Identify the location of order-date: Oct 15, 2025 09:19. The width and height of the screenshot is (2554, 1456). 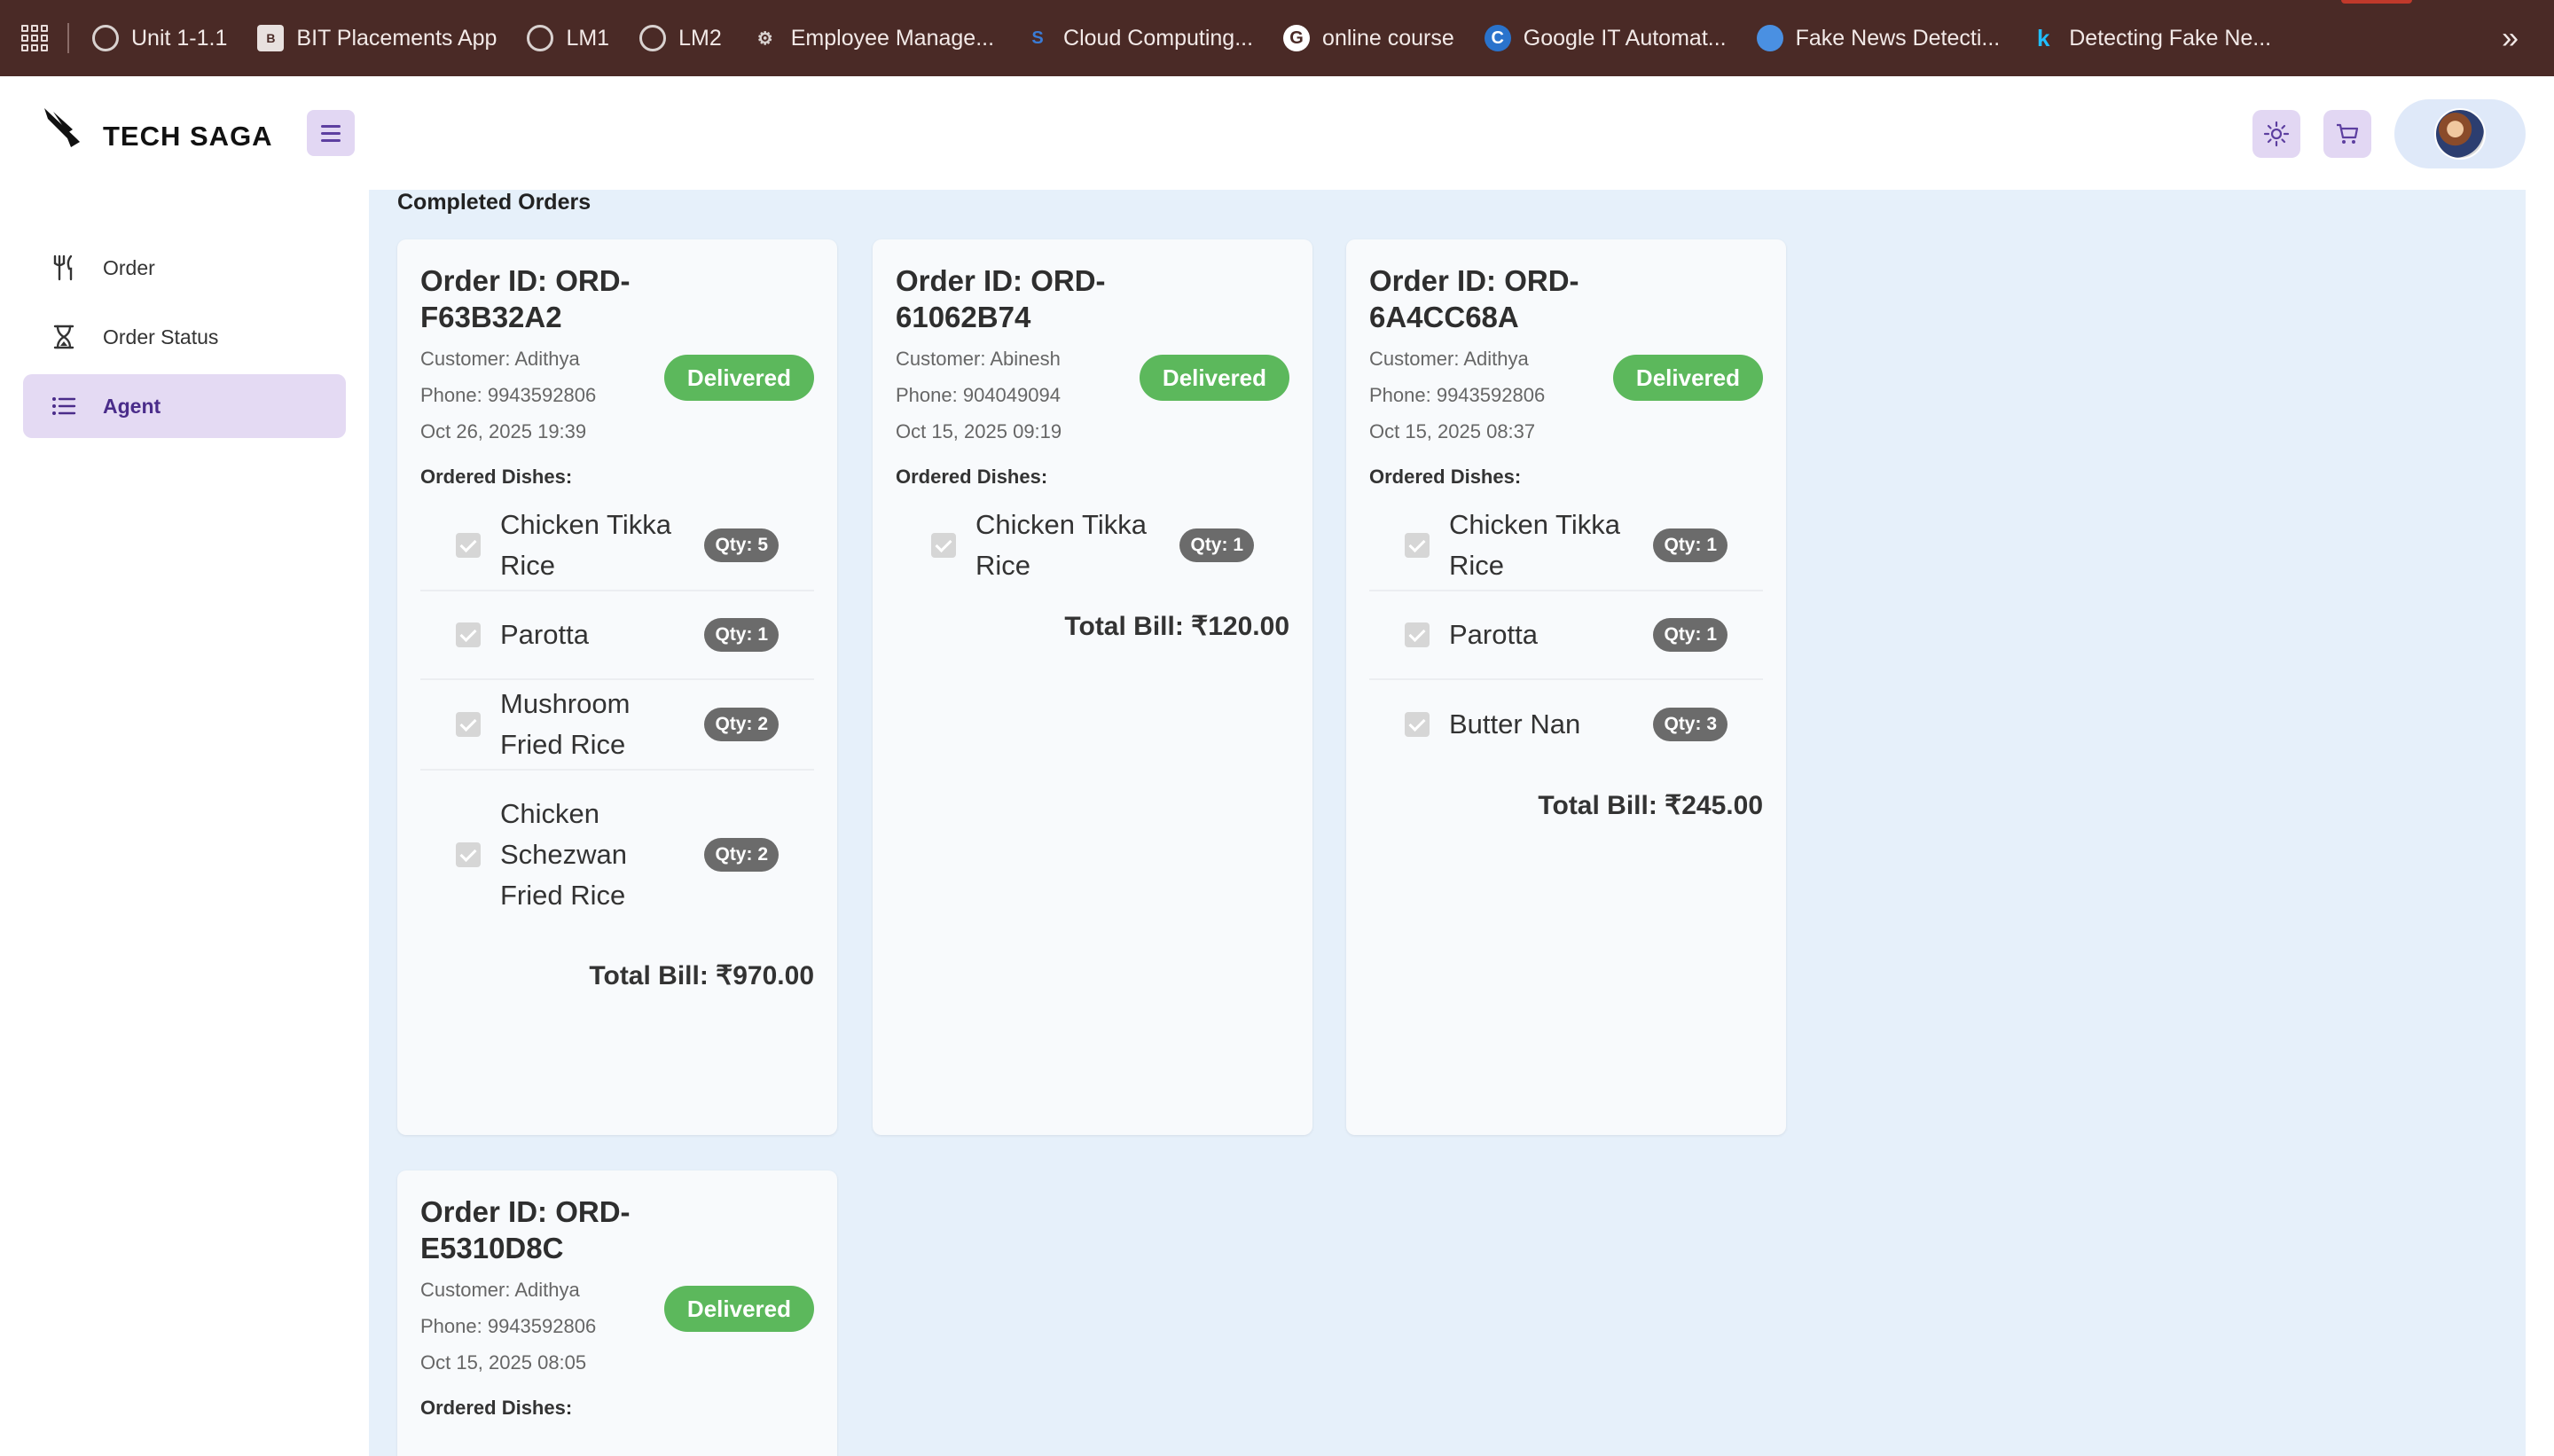
(979, 431).